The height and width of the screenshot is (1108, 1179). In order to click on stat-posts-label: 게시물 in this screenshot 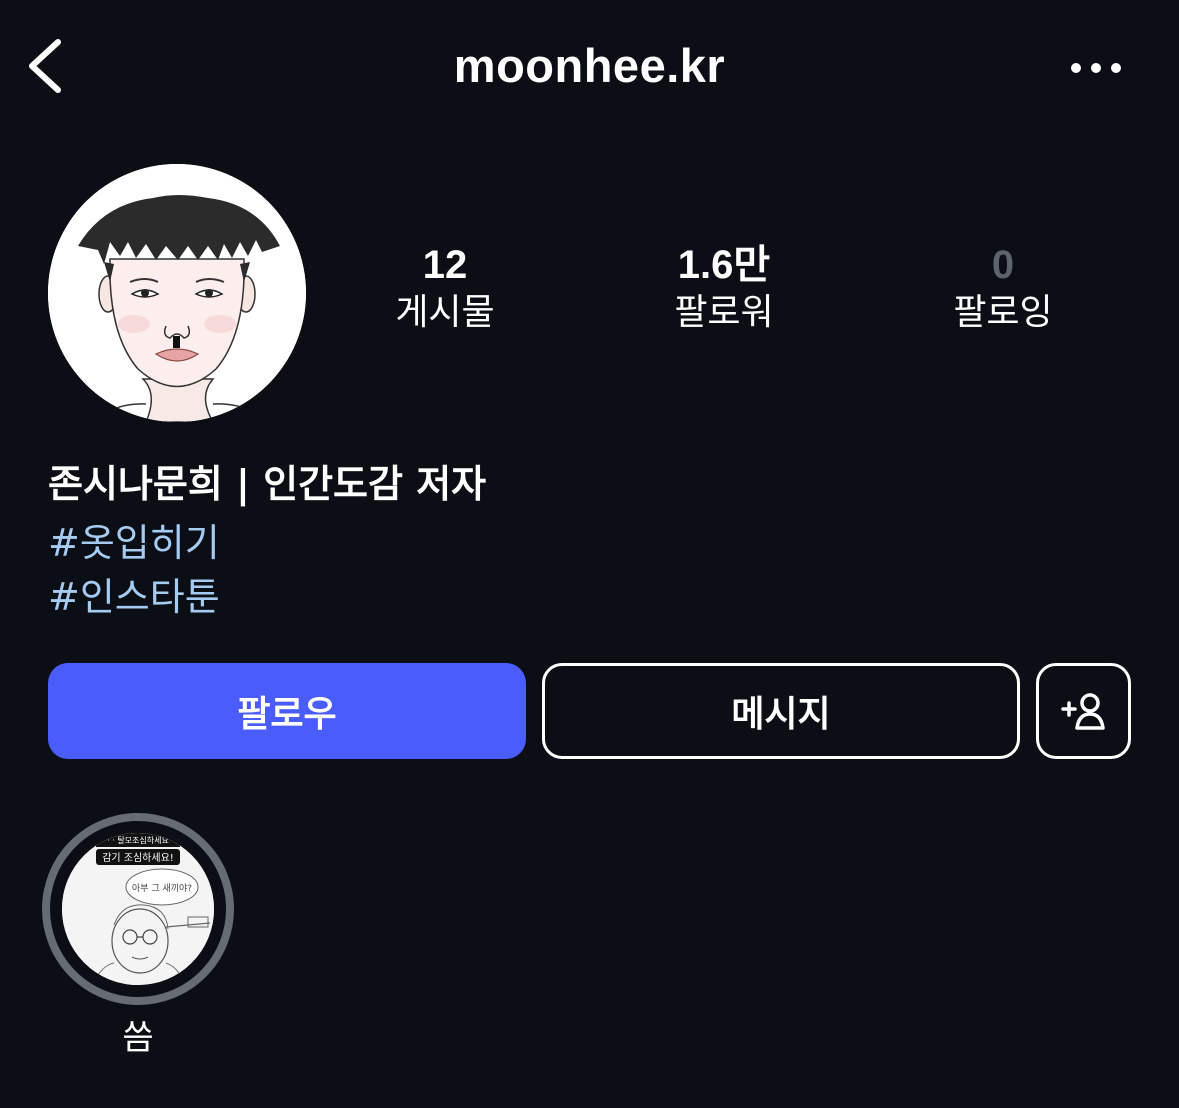, I will do `click(445, 312)`.